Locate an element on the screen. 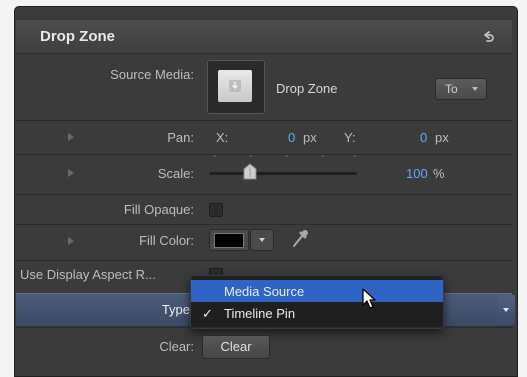 The width and height of the screenshot is (527, 377). fill-color-disclosure-icon is located at coordinates (71, 241).